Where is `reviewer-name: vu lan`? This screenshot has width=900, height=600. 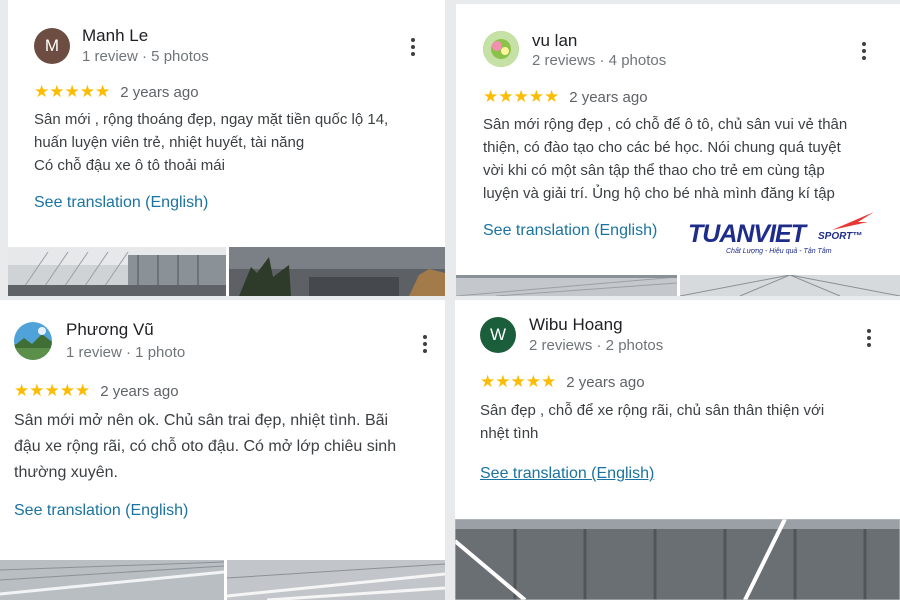 reviewer-name: vu lan is located at coordinates (554, 41).